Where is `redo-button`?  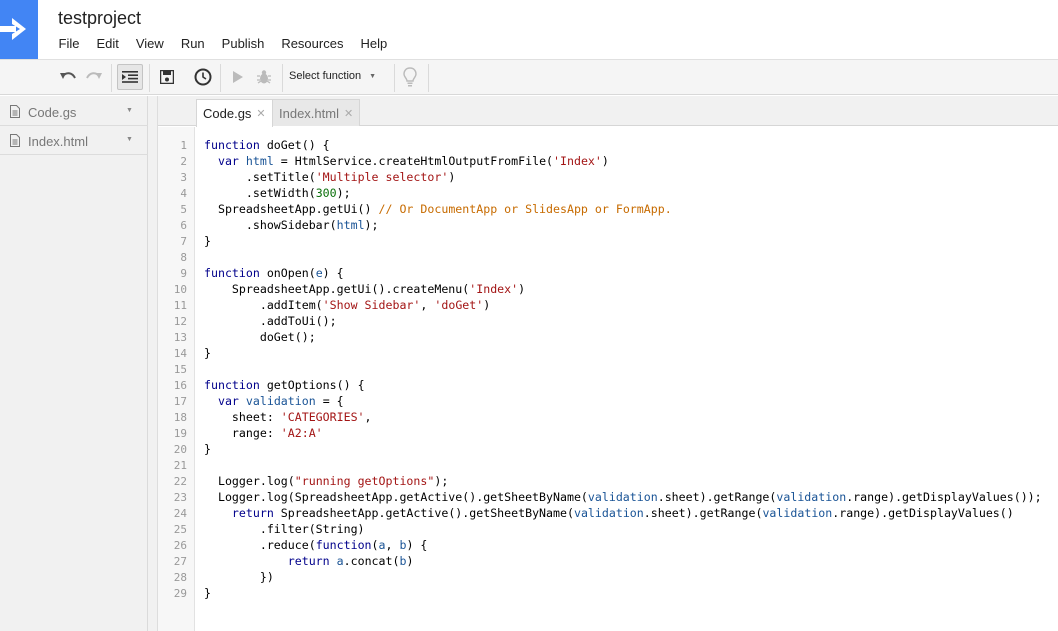
redo-button is located at coordinates (94, 77).